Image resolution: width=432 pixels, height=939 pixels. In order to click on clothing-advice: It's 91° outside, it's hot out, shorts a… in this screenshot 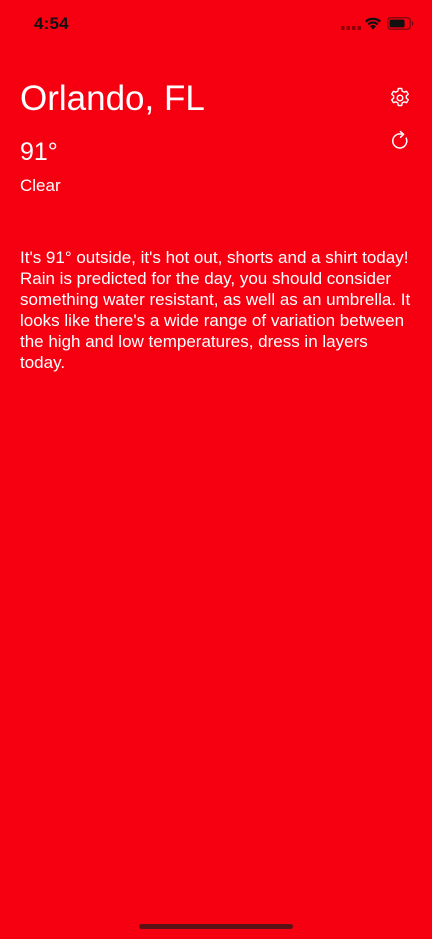, I will do `click(215, 310)`.